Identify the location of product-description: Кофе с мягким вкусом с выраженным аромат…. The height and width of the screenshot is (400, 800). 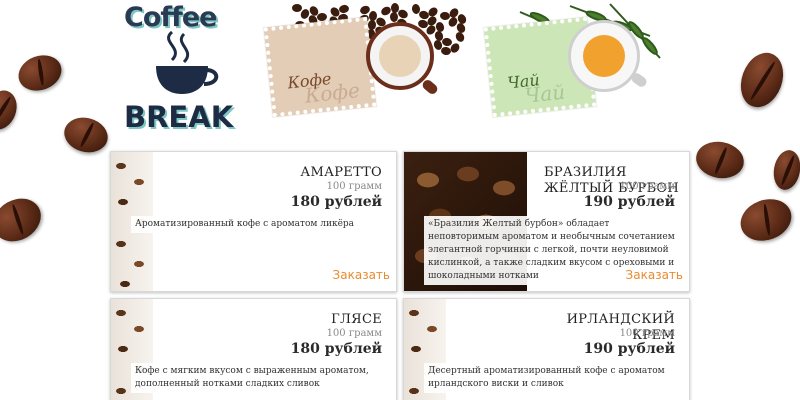
(258, 378).